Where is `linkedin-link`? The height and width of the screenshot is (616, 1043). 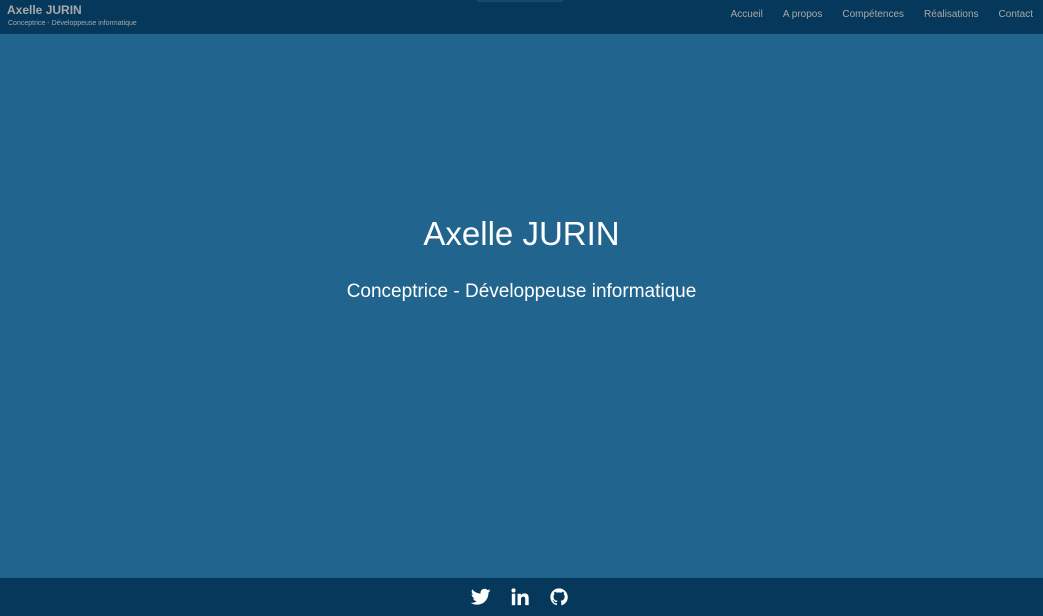 linkedin-link is located at coordinates (520, 597).